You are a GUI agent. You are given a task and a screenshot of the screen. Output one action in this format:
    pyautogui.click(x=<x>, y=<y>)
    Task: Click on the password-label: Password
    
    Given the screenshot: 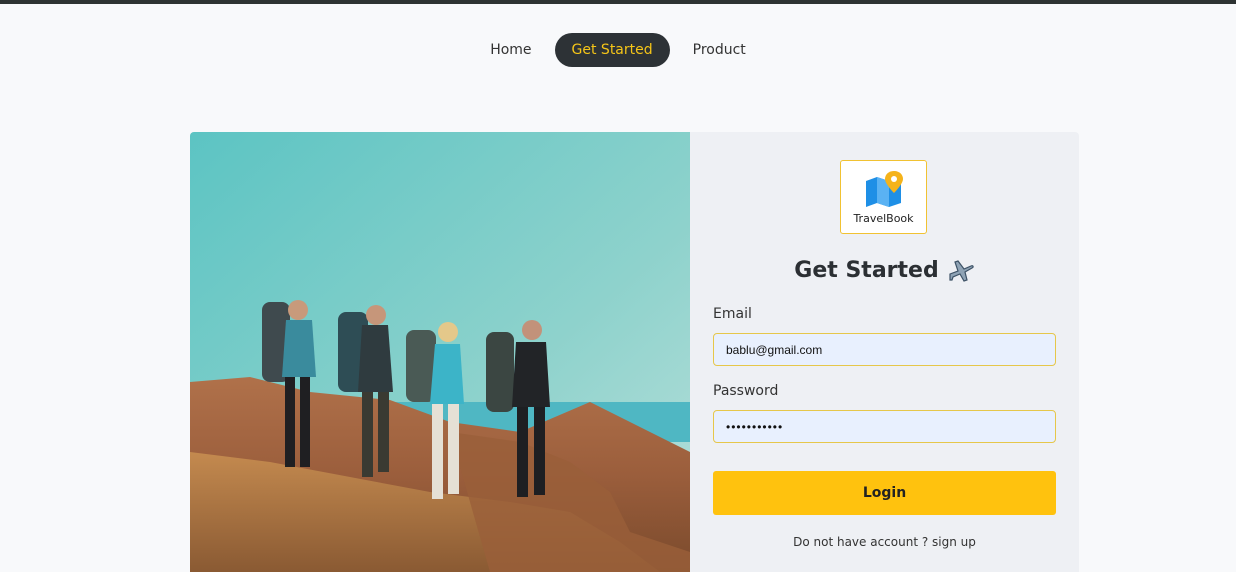 What is the action you would take?
    pyautogui.click(x=746, y=391)
    